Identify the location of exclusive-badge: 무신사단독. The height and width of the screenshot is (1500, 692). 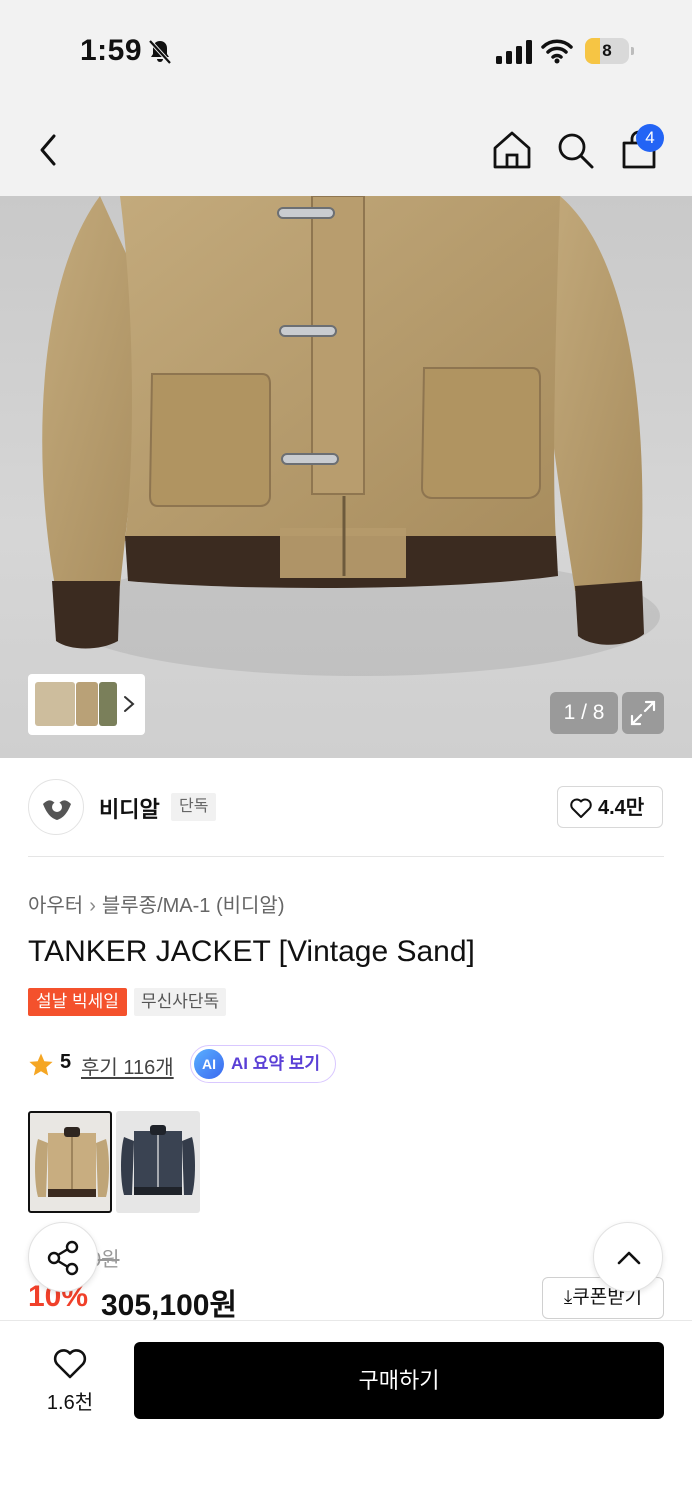
(180, 1002).